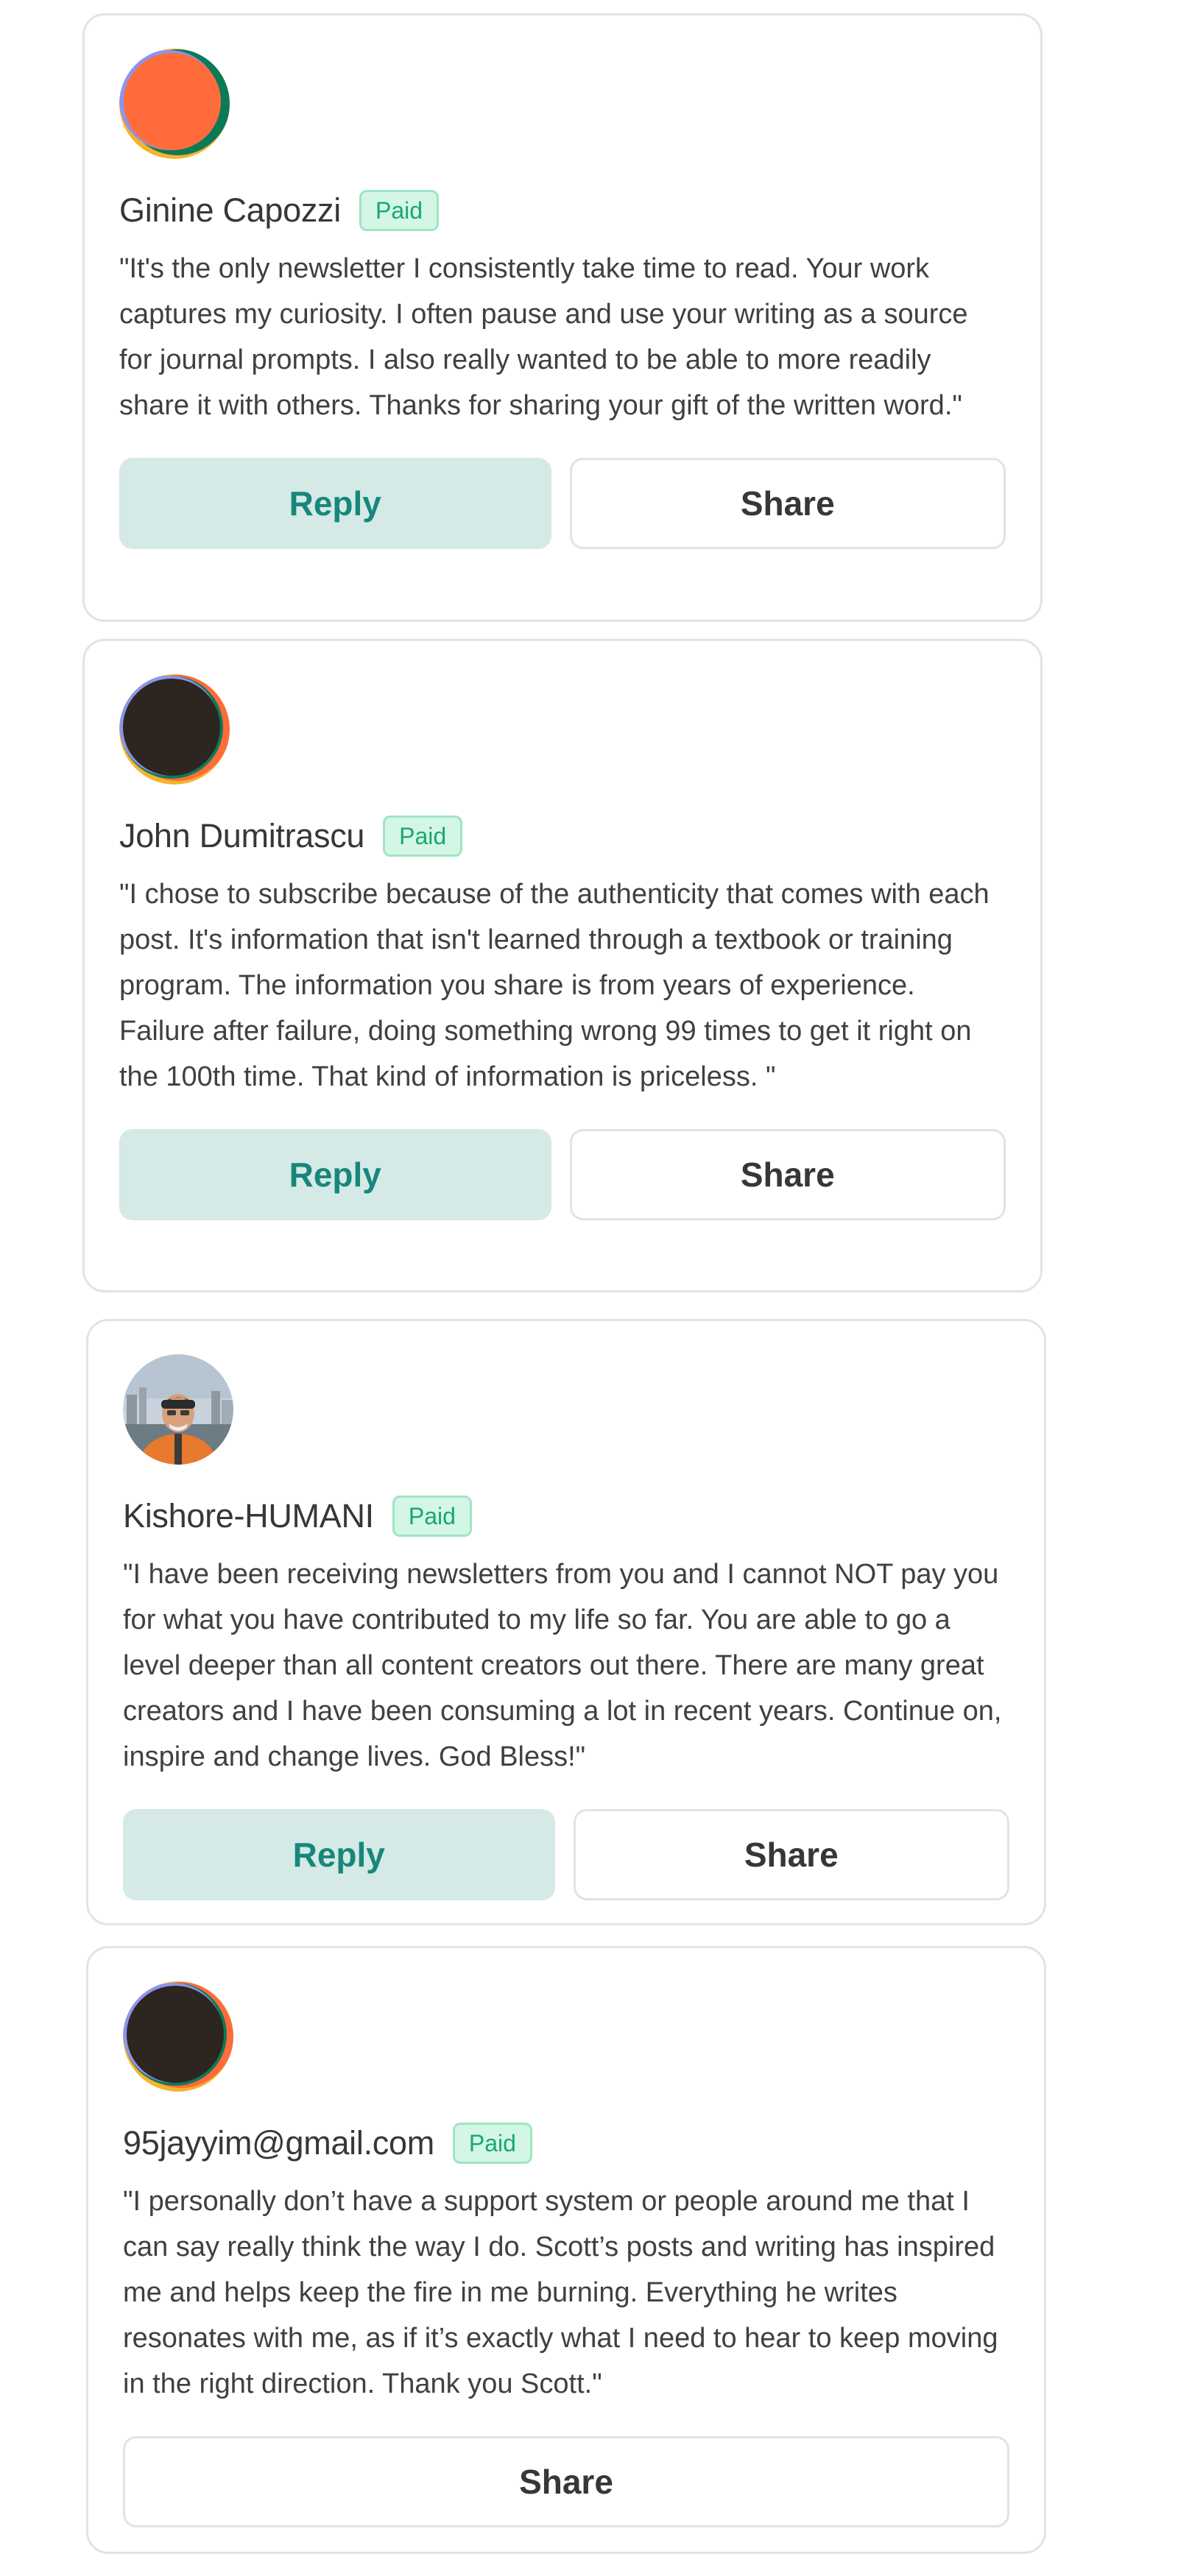 The image size is (1178, 2576). I want to click on commenter-name: John Dumitrascu, so click(241, 836).